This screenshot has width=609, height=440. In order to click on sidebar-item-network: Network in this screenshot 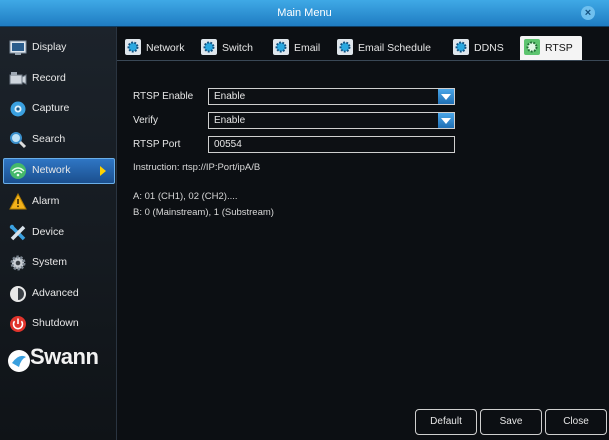, I will do `click(59, 171)`.